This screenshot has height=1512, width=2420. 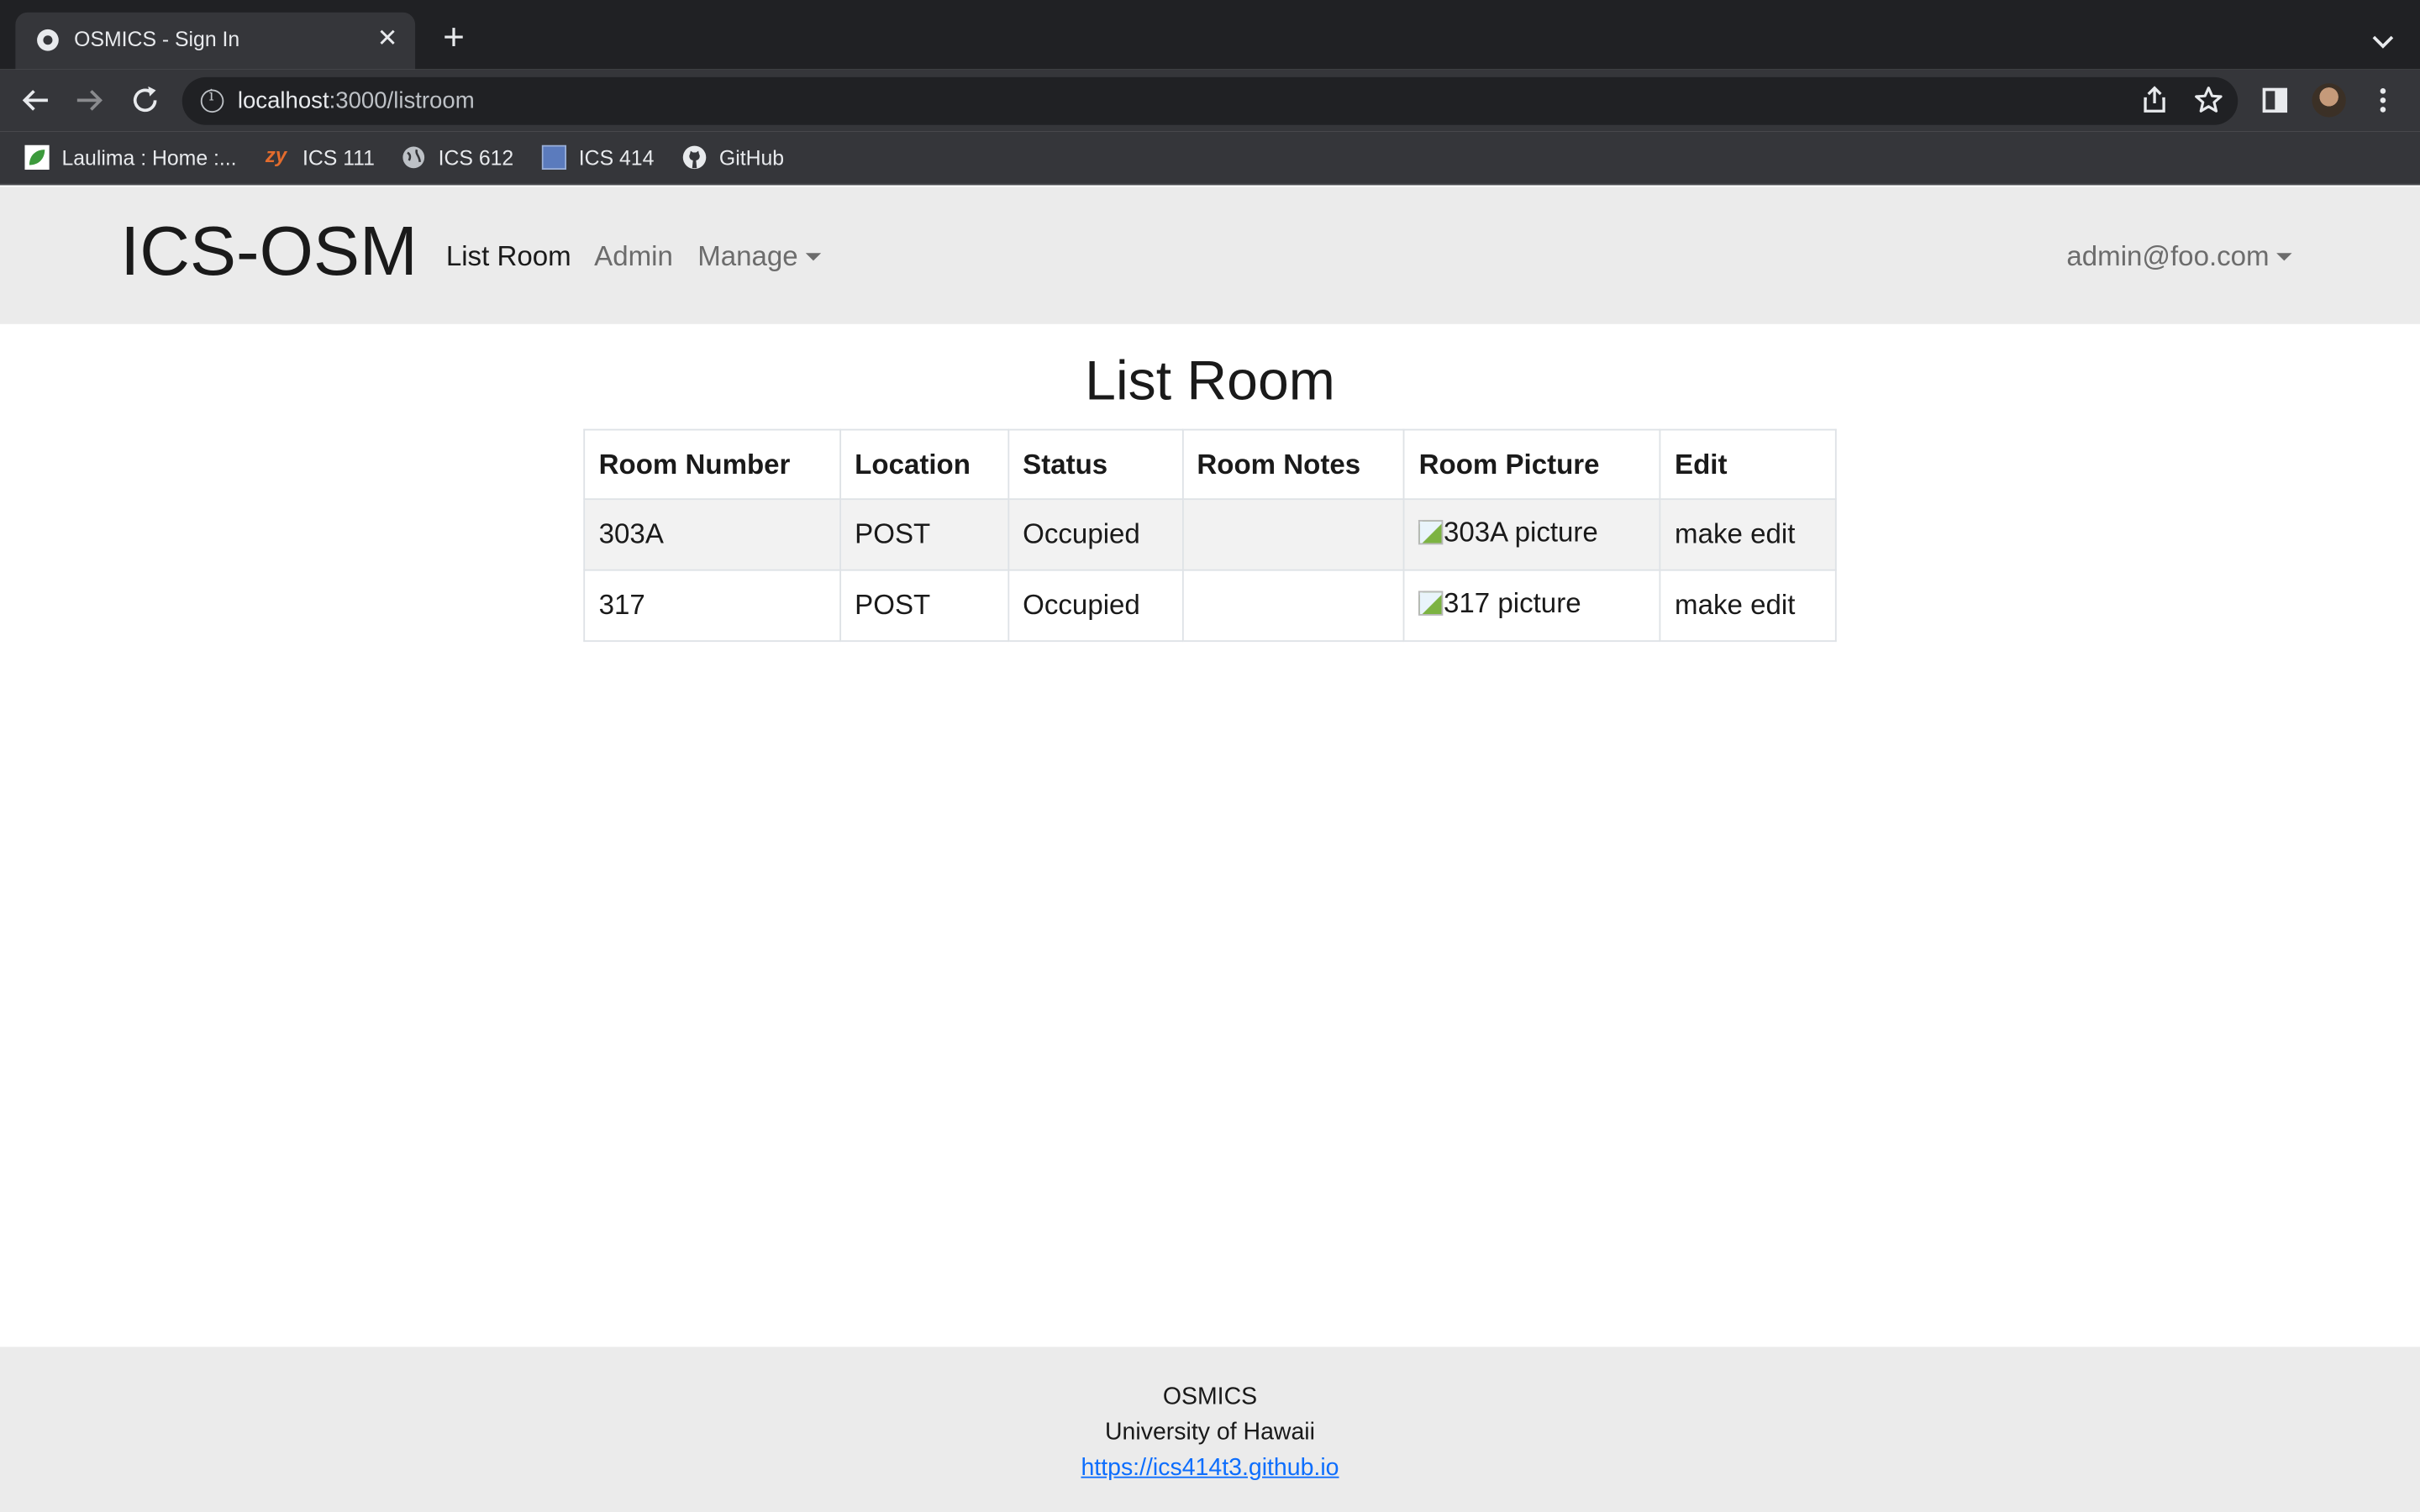 I want to click on side-panel-icon, so click(x=2274, y=99).